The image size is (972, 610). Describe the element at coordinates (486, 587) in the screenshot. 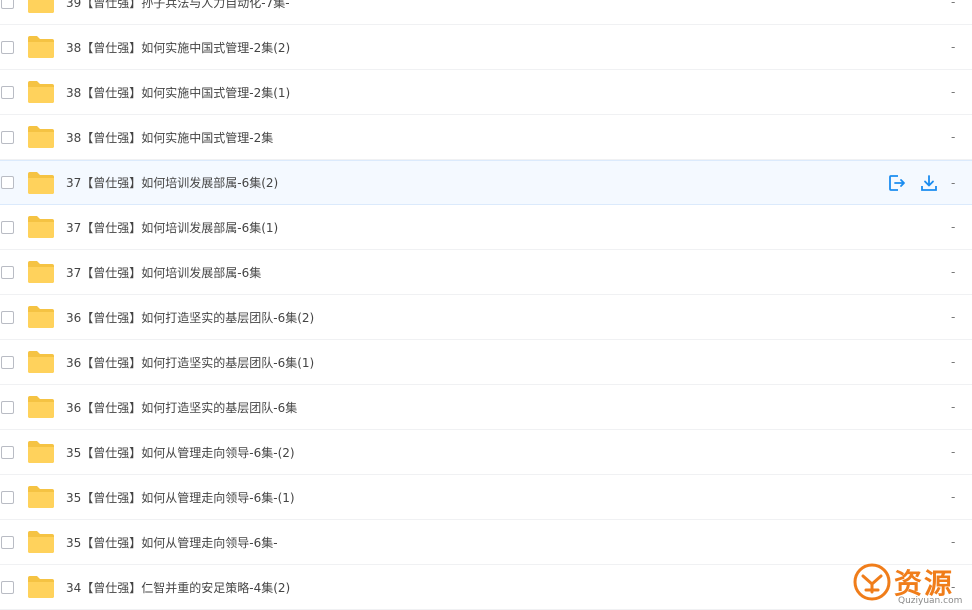

I see `file-row: 34【曾仕强】仁智并重的安足策略-4集(2) -` at that location.